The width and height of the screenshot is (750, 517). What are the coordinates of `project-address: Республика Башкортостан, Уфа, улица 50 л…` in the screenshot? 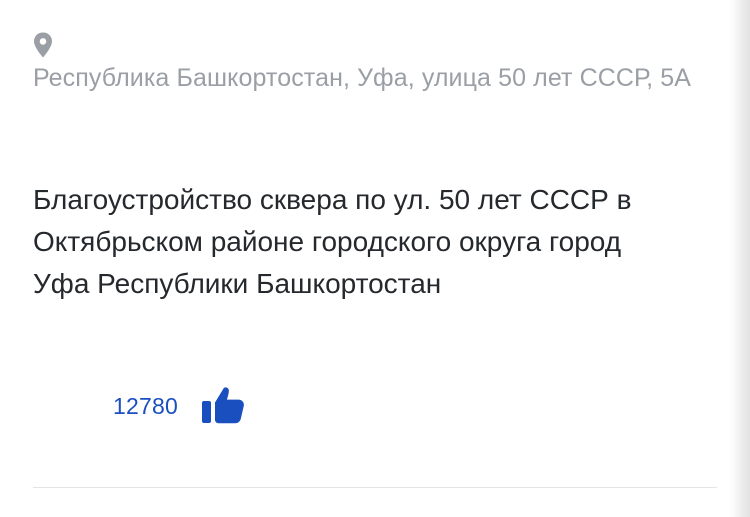 It's located at (362, 78).